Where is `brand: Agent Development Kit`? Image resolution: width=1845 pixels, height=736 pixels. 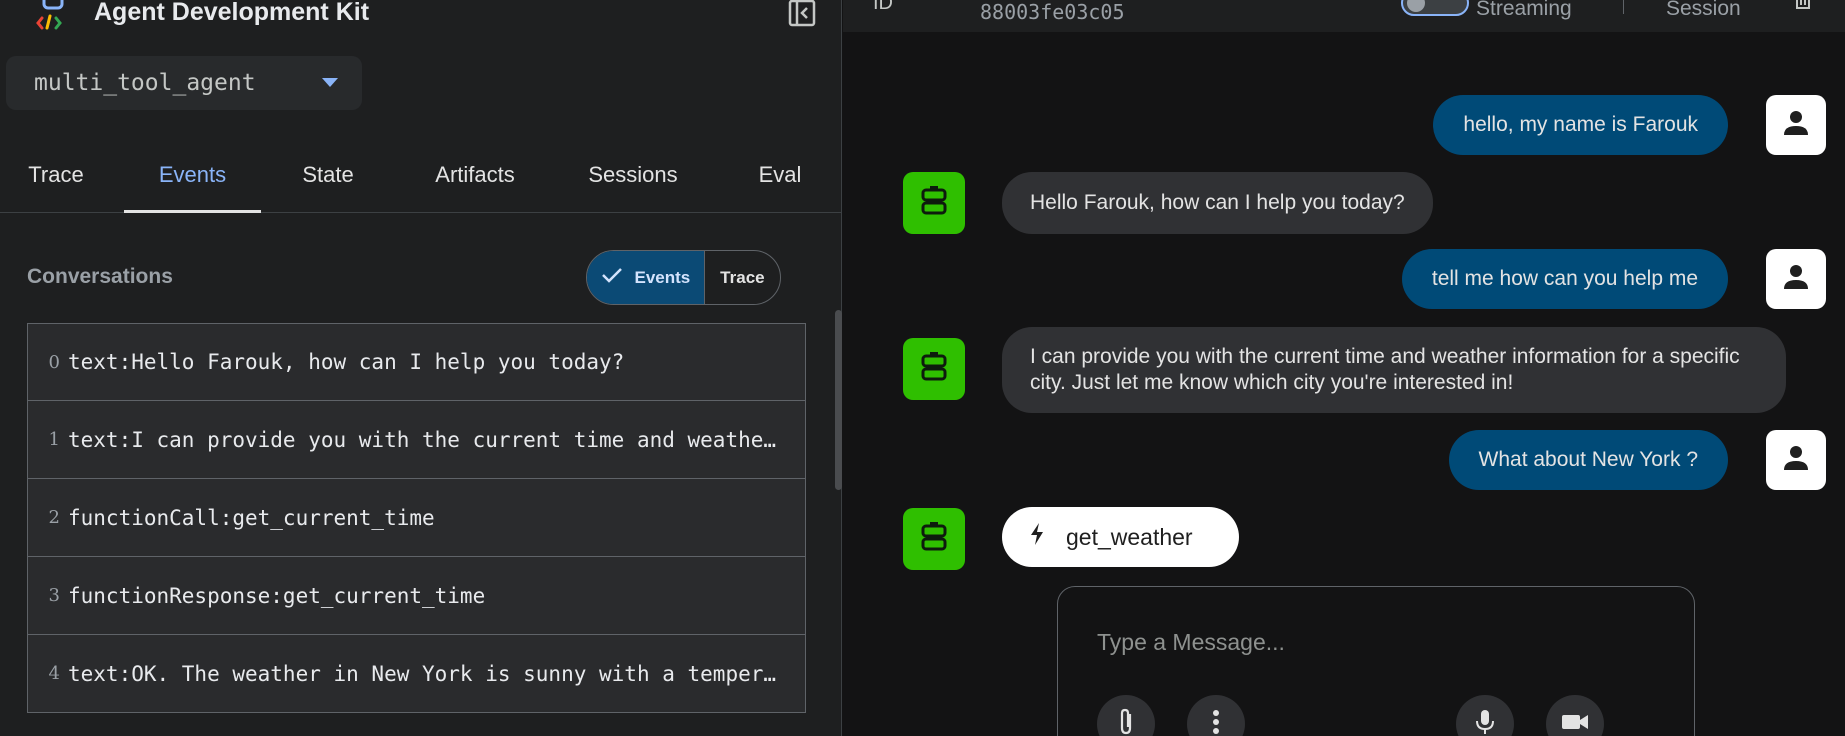 brand: Agent Development Kit is located at coordinates (202, 15).